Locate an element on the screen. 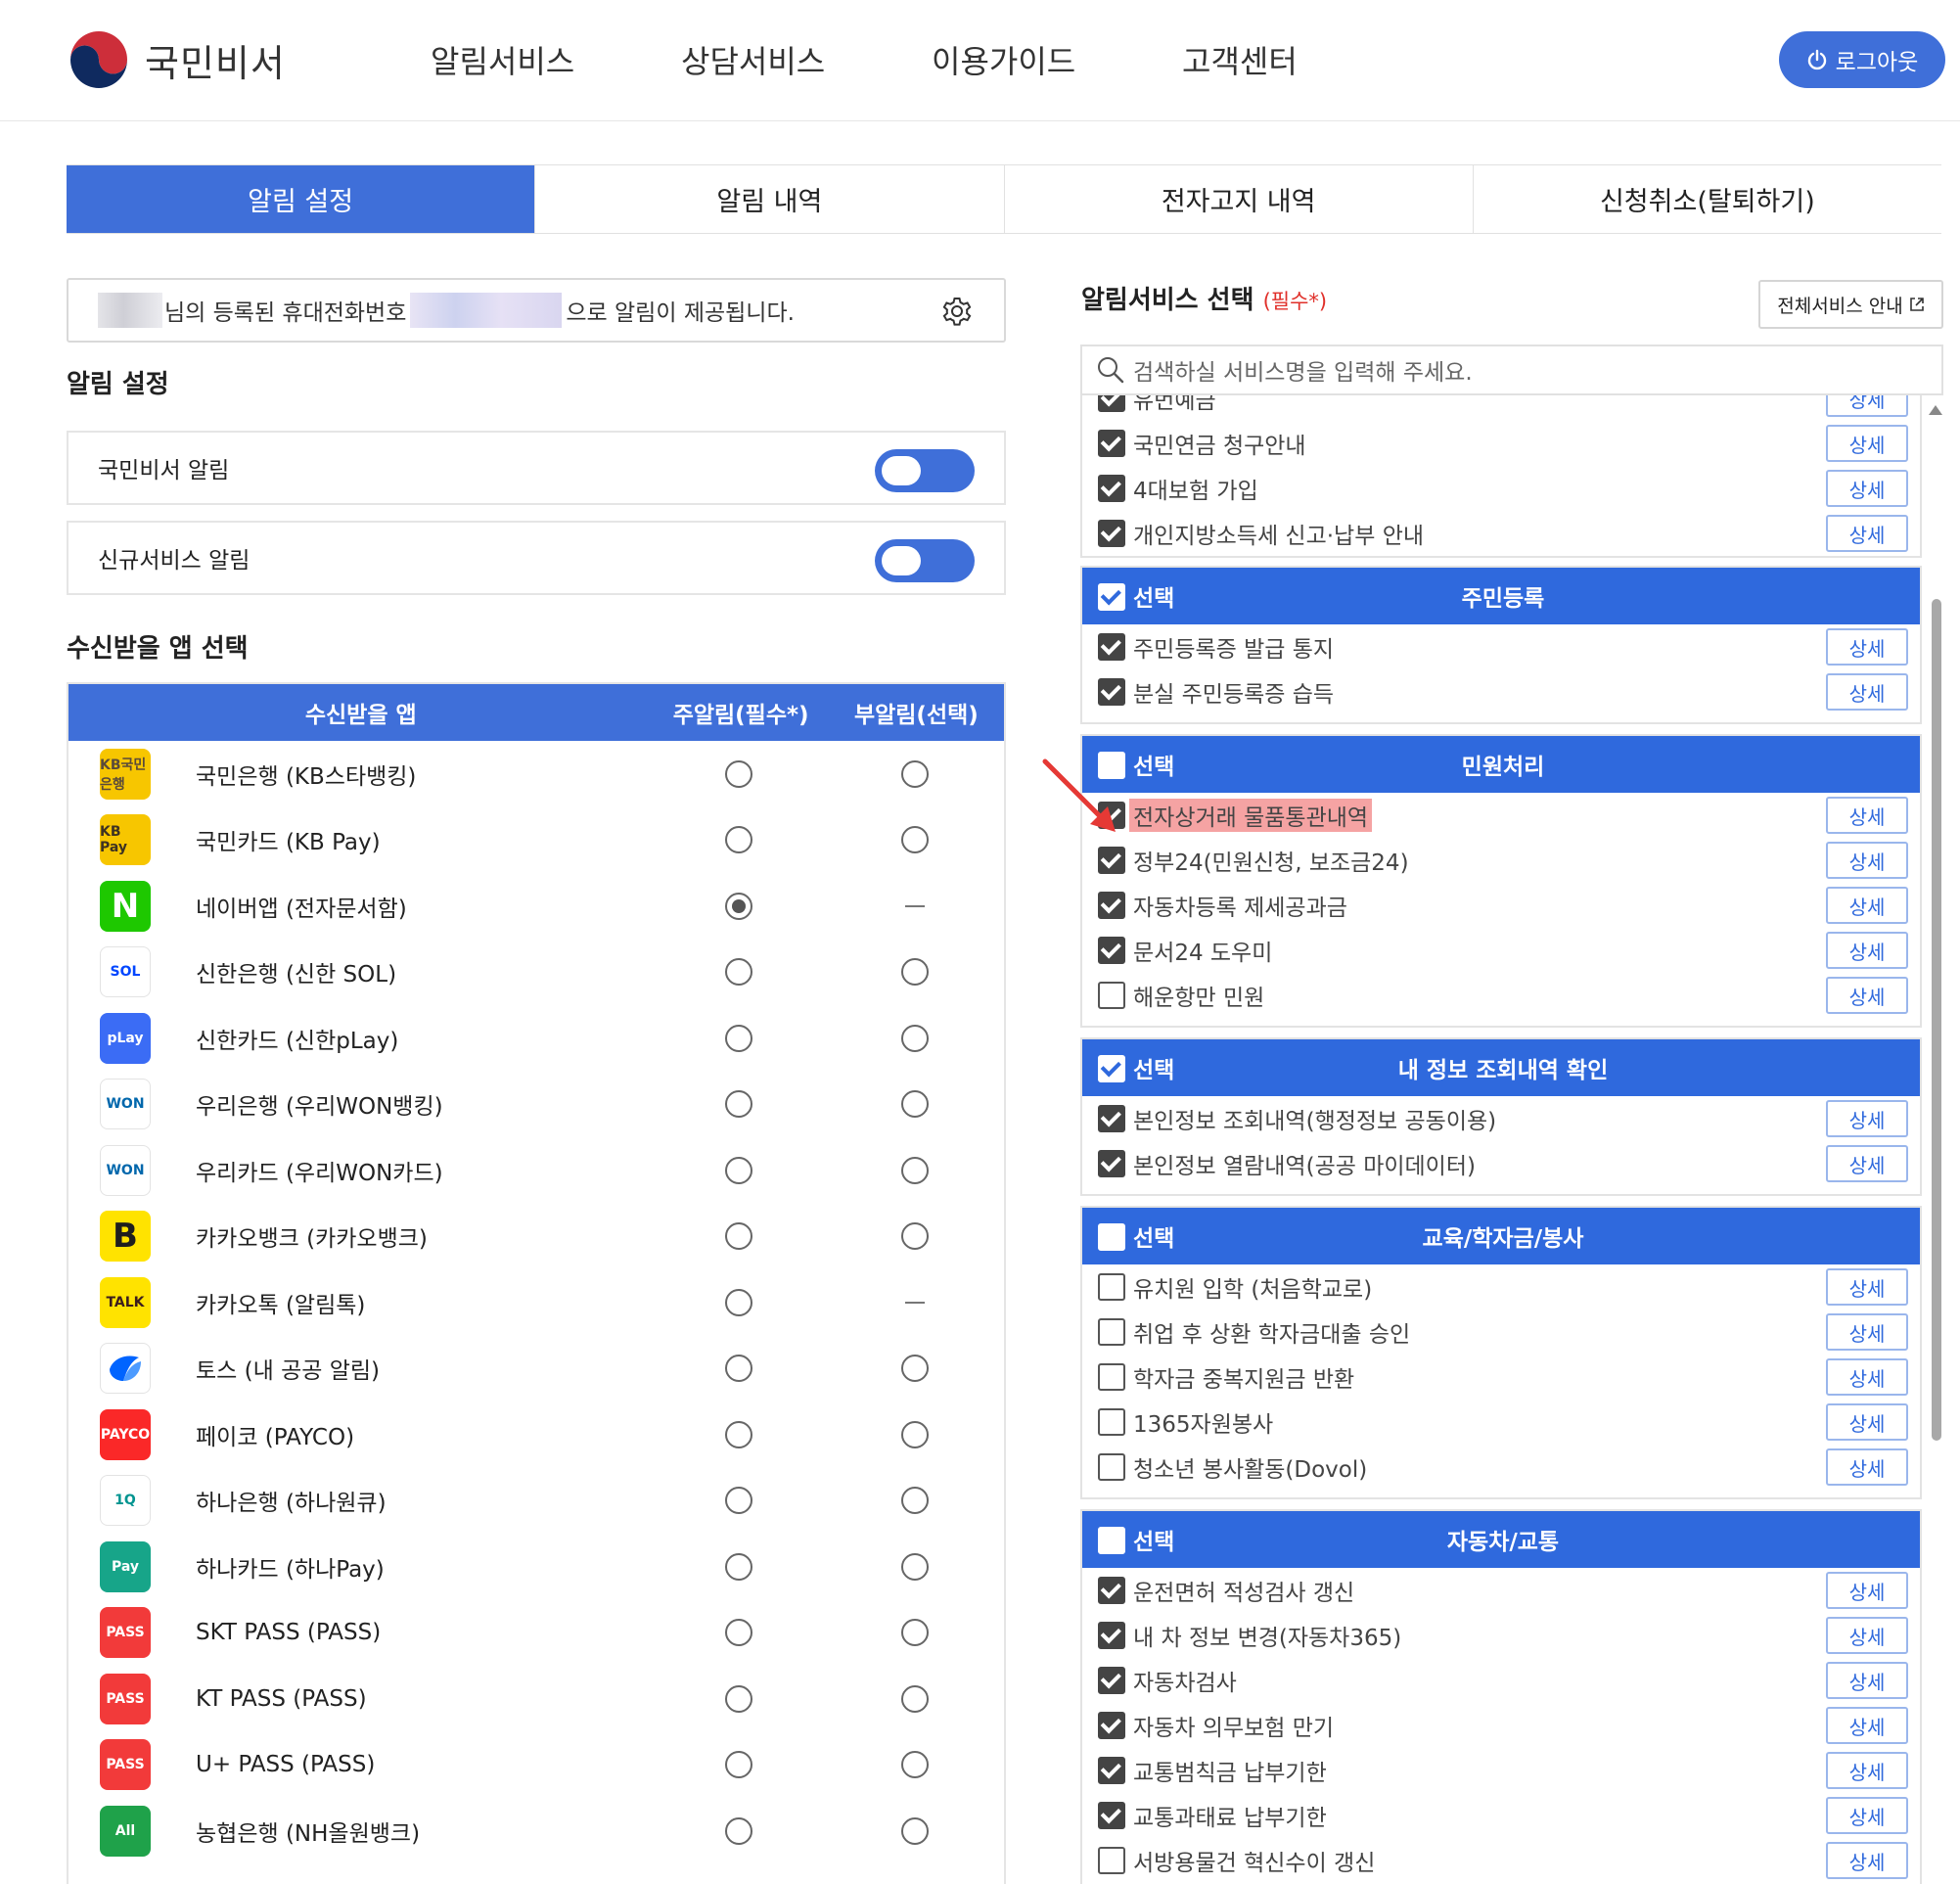 This screenshot has height=1884, width=1960. tab-e-notice-history: 전자고지 내역 is located at coordinates (1238, 199).